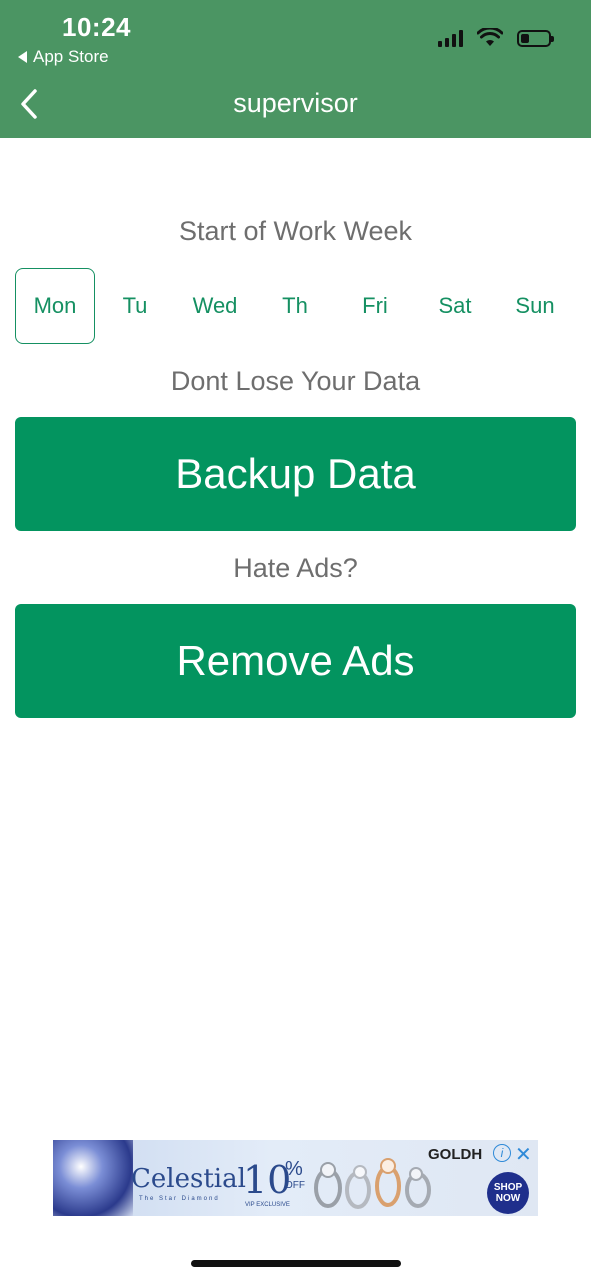 The image size is (591, 1280). What do you see at coordinates (372, 1183) in the screenshot?
I see `rings-image` at bounding box center [372, 1183].